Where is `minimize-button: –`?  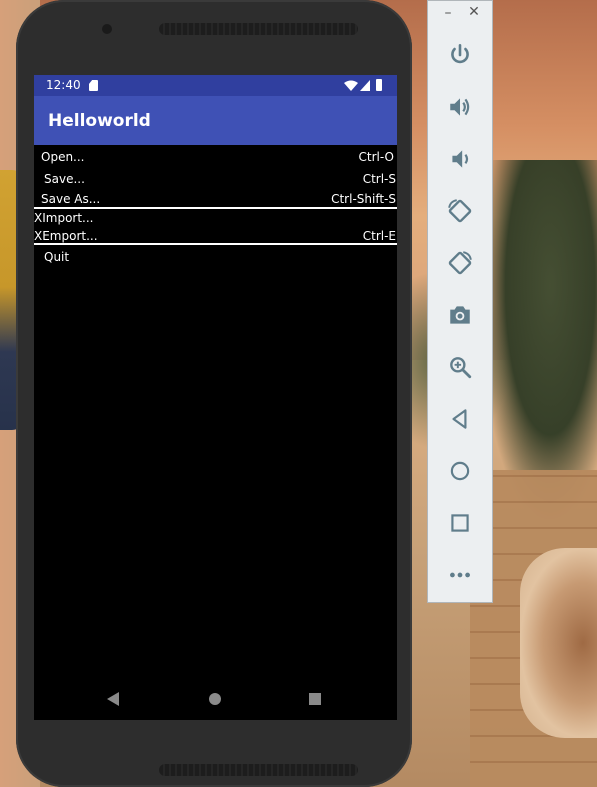 minimize-button: – is located at coordinates (448, 14).